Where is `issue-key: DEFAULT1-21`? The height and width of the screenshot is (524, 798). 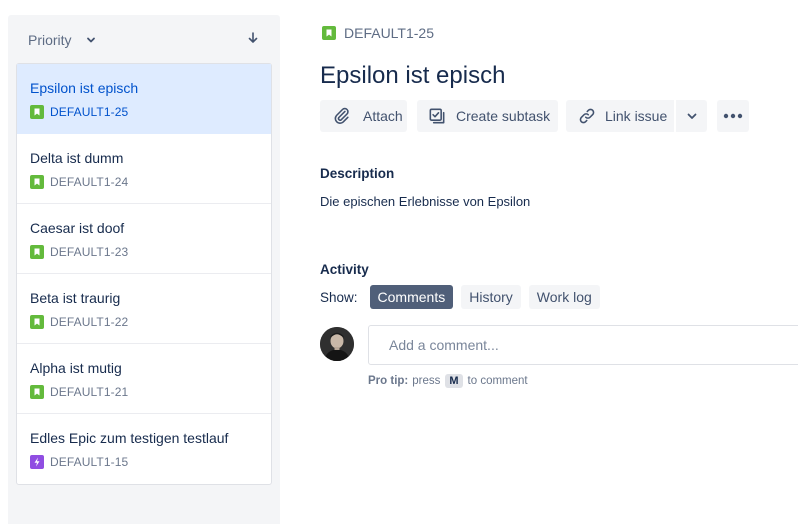
issue-key: DEFAULT1-21 is located at coordinates (89, 392).